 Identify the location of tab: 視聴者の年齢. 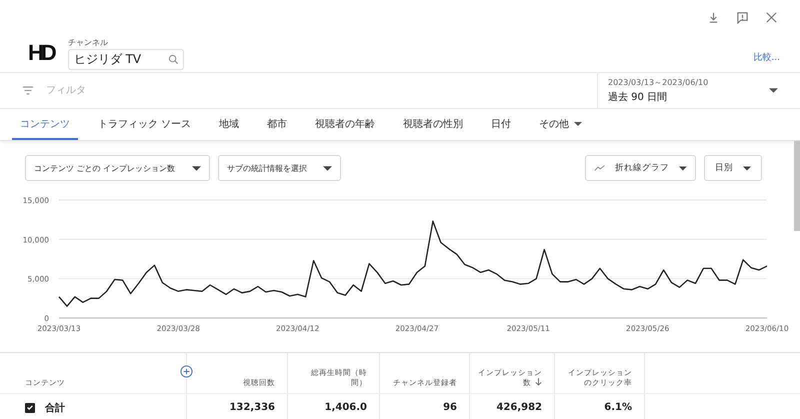
(345, 124).